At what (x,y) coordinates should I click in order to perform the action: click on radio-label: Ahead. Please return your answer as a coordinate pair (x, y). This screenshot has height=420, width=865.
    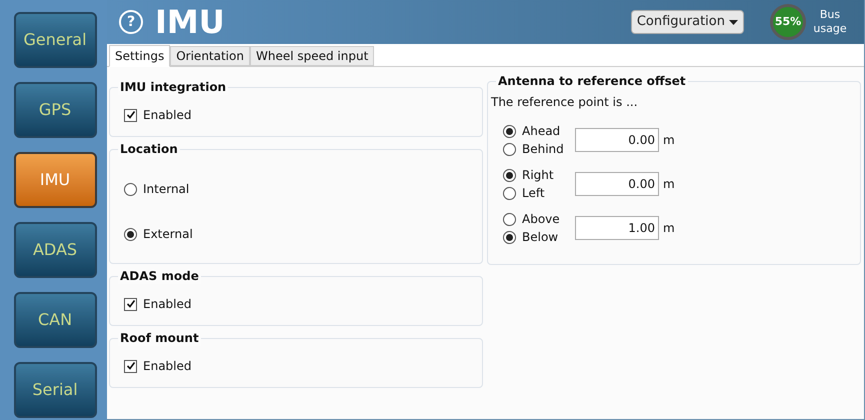
    Looking at the image, I should click on (541, 131).